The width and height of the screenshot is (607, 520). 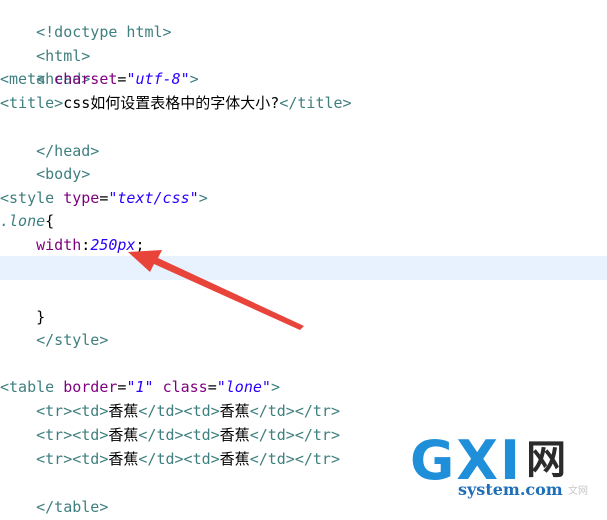 I want to click on table-close-tag: </table>, so click(x=72, y=507).